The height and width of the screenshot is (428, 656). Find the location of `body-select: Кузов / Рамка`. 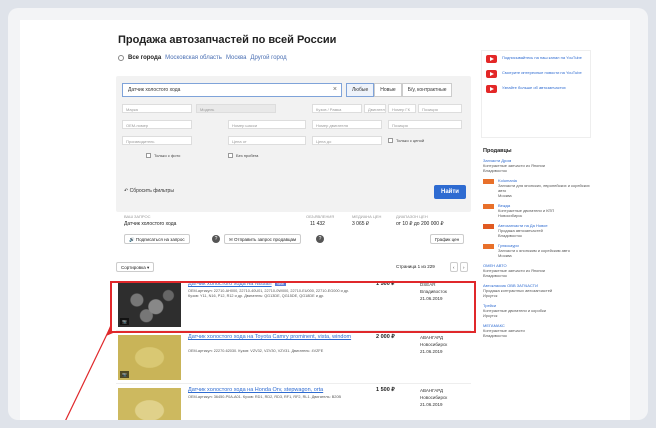

body-select: Кузов / Рамка is located at coordinates (337, 108).